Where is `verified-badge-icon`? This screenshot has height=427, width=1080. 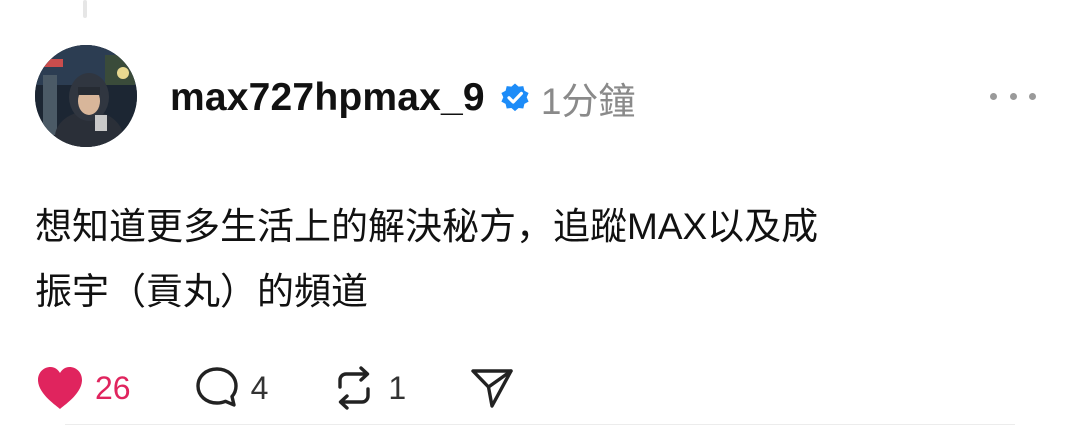 verified-badge-icon is located at coordinates (515, 98).